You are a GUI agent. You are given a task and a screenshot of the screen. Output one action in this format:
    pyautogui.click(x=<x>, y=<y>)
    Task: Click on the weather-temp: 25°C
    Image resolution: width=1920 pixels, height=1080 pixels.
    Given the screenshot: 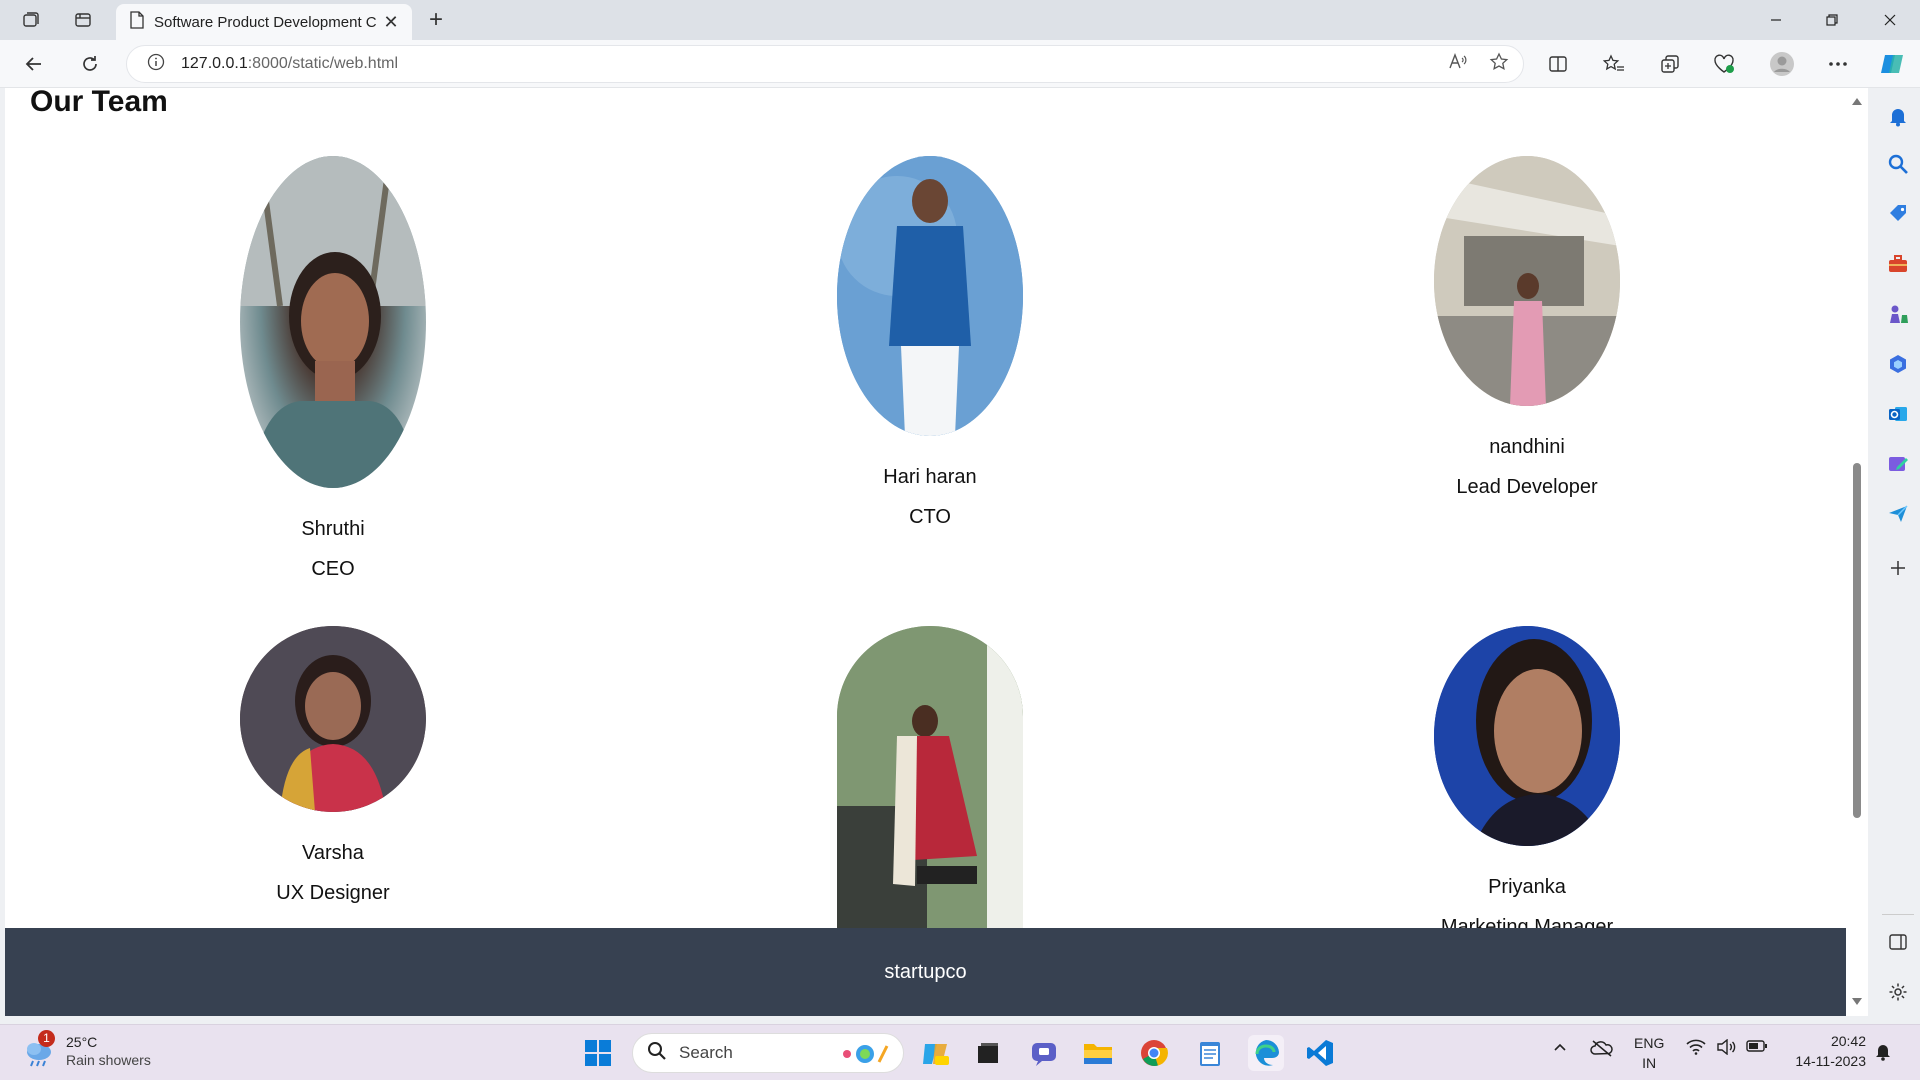 What is the action you would take?
    pyautogui.click(x=82, y=1042)
    